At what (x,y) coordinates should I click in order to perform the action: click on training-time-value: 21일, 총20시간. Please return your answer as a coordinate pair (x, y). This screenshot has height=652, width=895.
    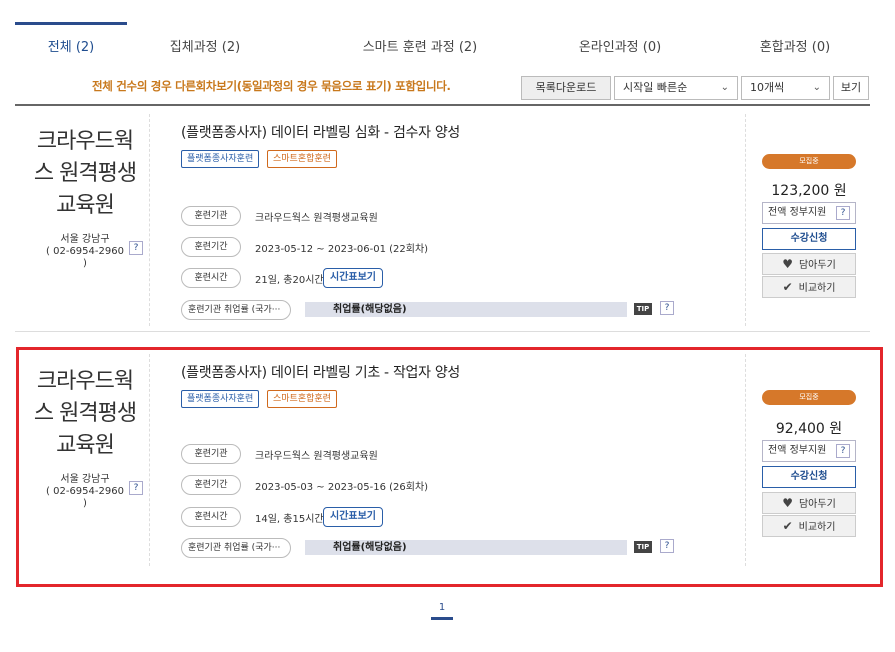
    Looking at the image, I should click on (289, 280).